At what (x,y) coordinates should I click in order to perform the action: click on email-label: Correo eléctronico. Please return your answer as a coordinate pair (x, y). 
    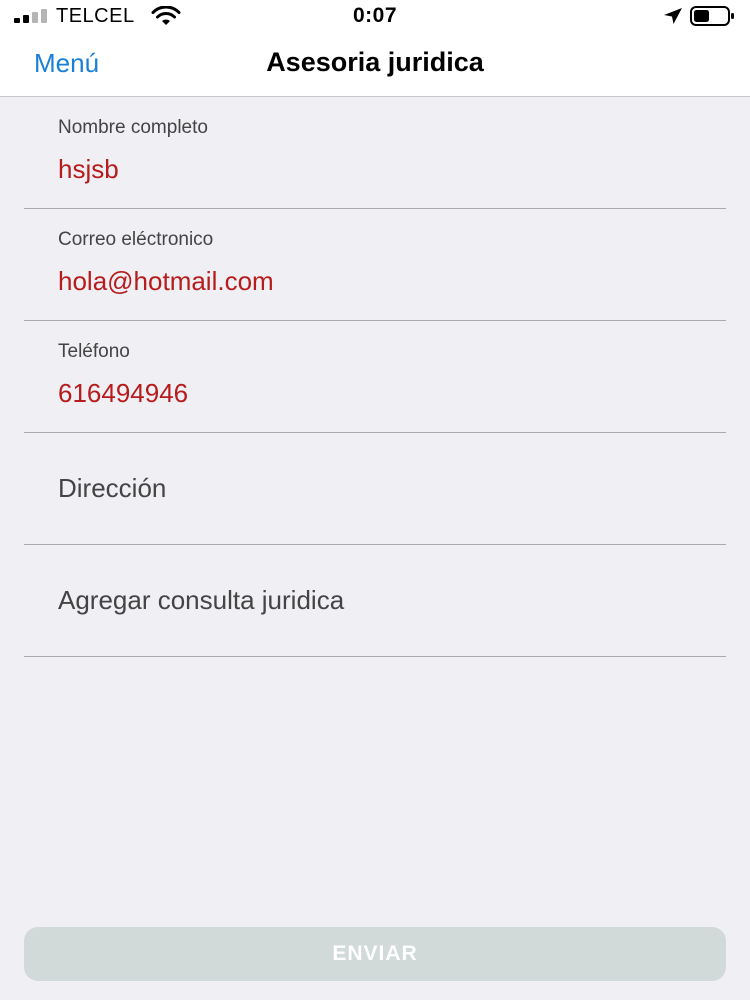
    Looking at the image, I should click on (136, 239).